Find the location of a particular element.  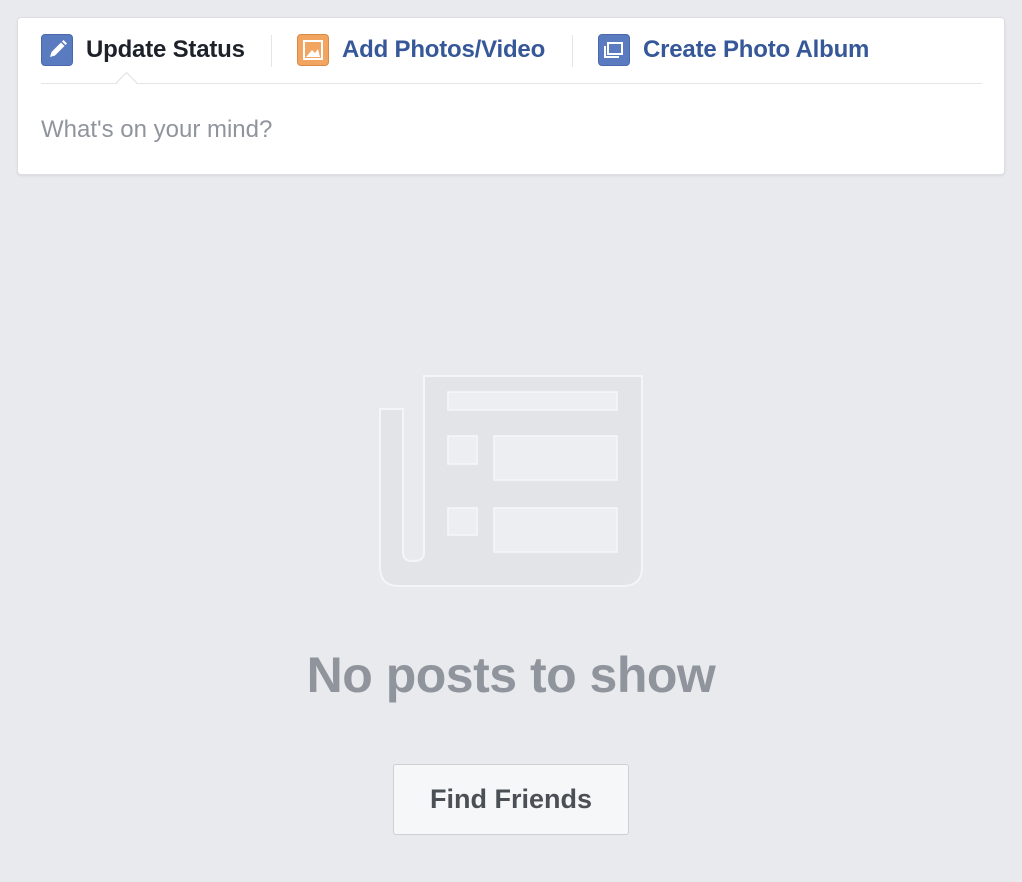

photo-album-icon is located at coordinates (614, 50).